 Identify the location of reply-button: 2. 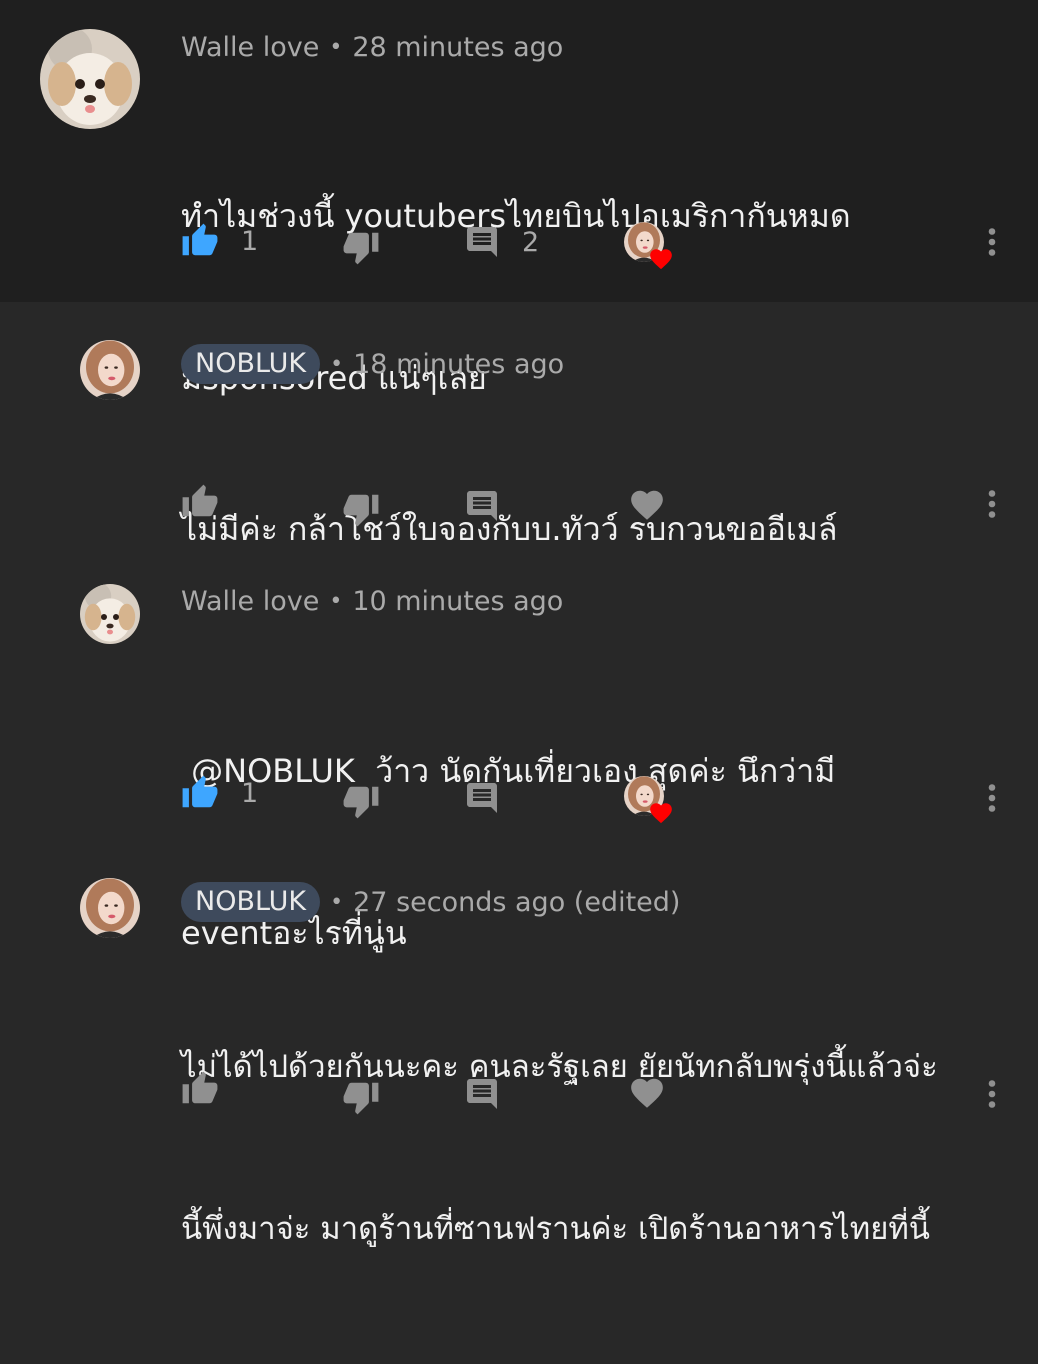
(501, 242).